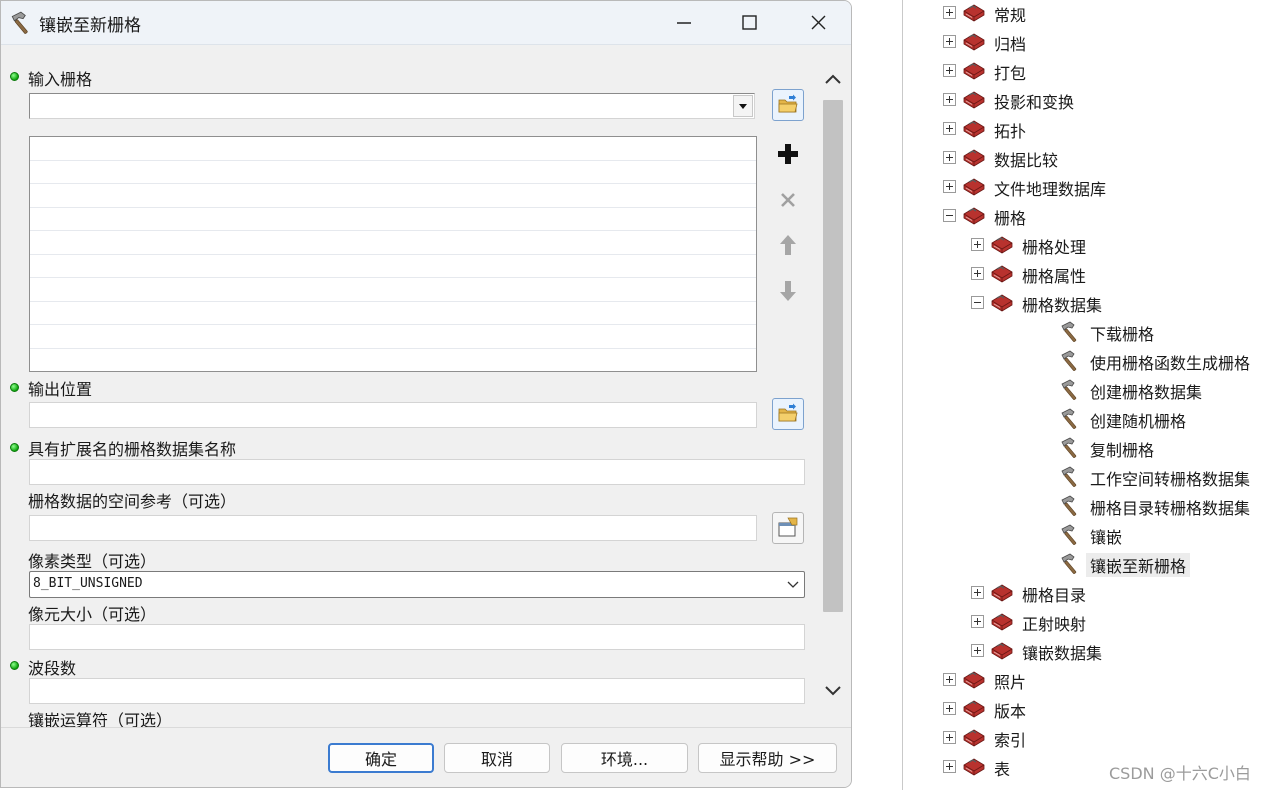  What do you see at coordinates (1091, 13) in the screenshot?
I see `tree-toolset-item: 常规` at bounding box center [1091, 13].